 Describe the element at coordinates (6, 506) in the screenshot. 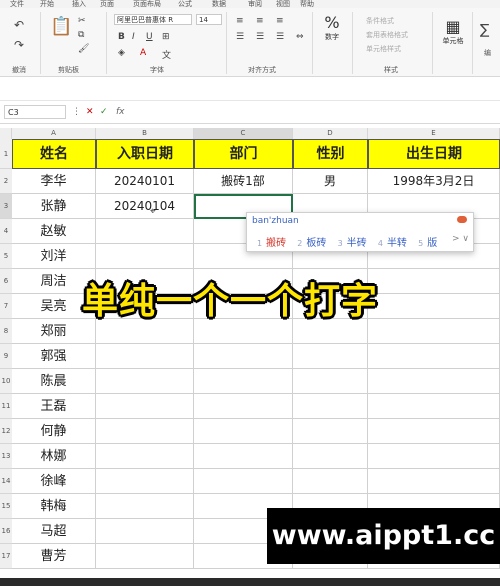

I see `row-header: 15` at that location.